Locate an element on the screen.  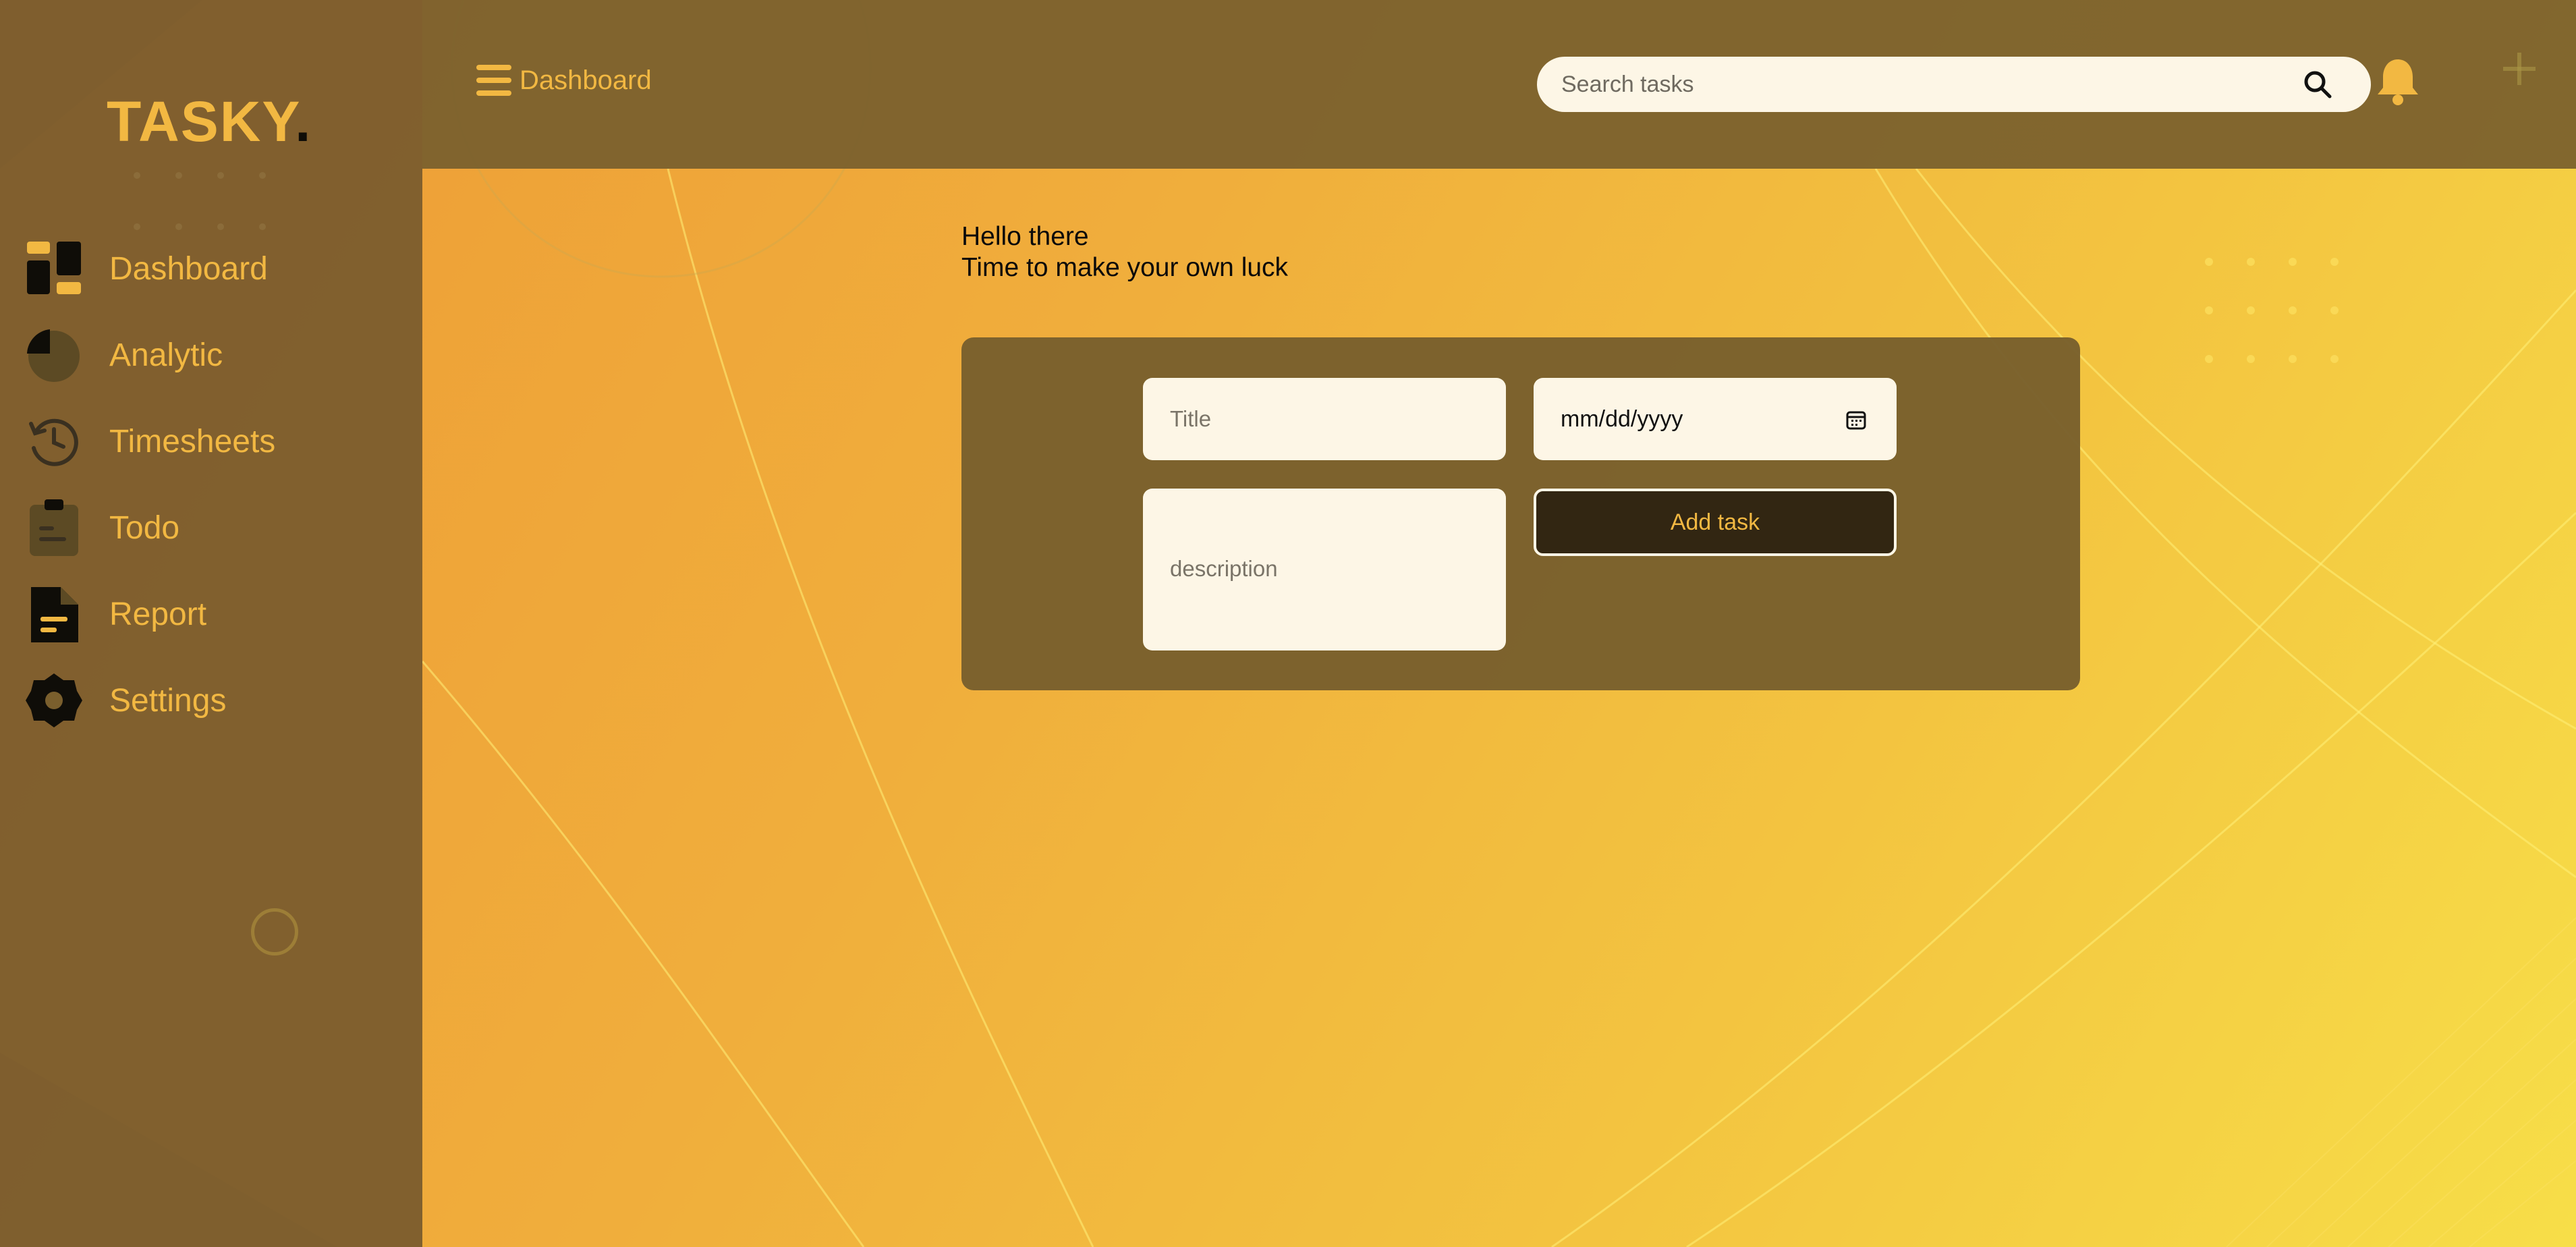
sidebar-item-dashboard: Dashboard is located at coordinates (214, 269).